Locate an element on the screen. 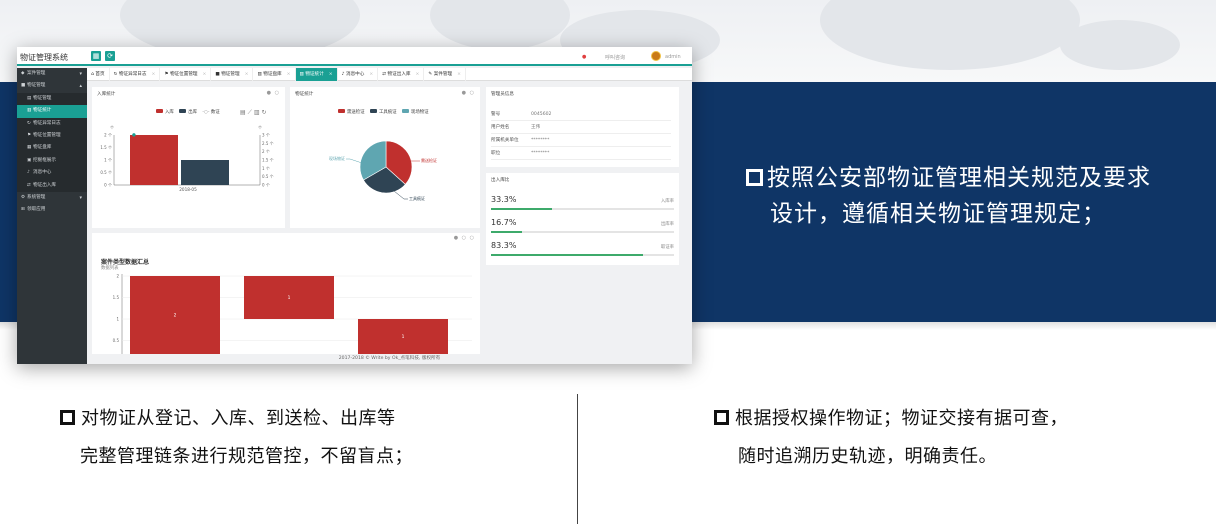 The height and width of the screenshot is (524, 1216). point-line: 按照公安部物证管理相关规范及要求 is located at coordinates (959, 178).